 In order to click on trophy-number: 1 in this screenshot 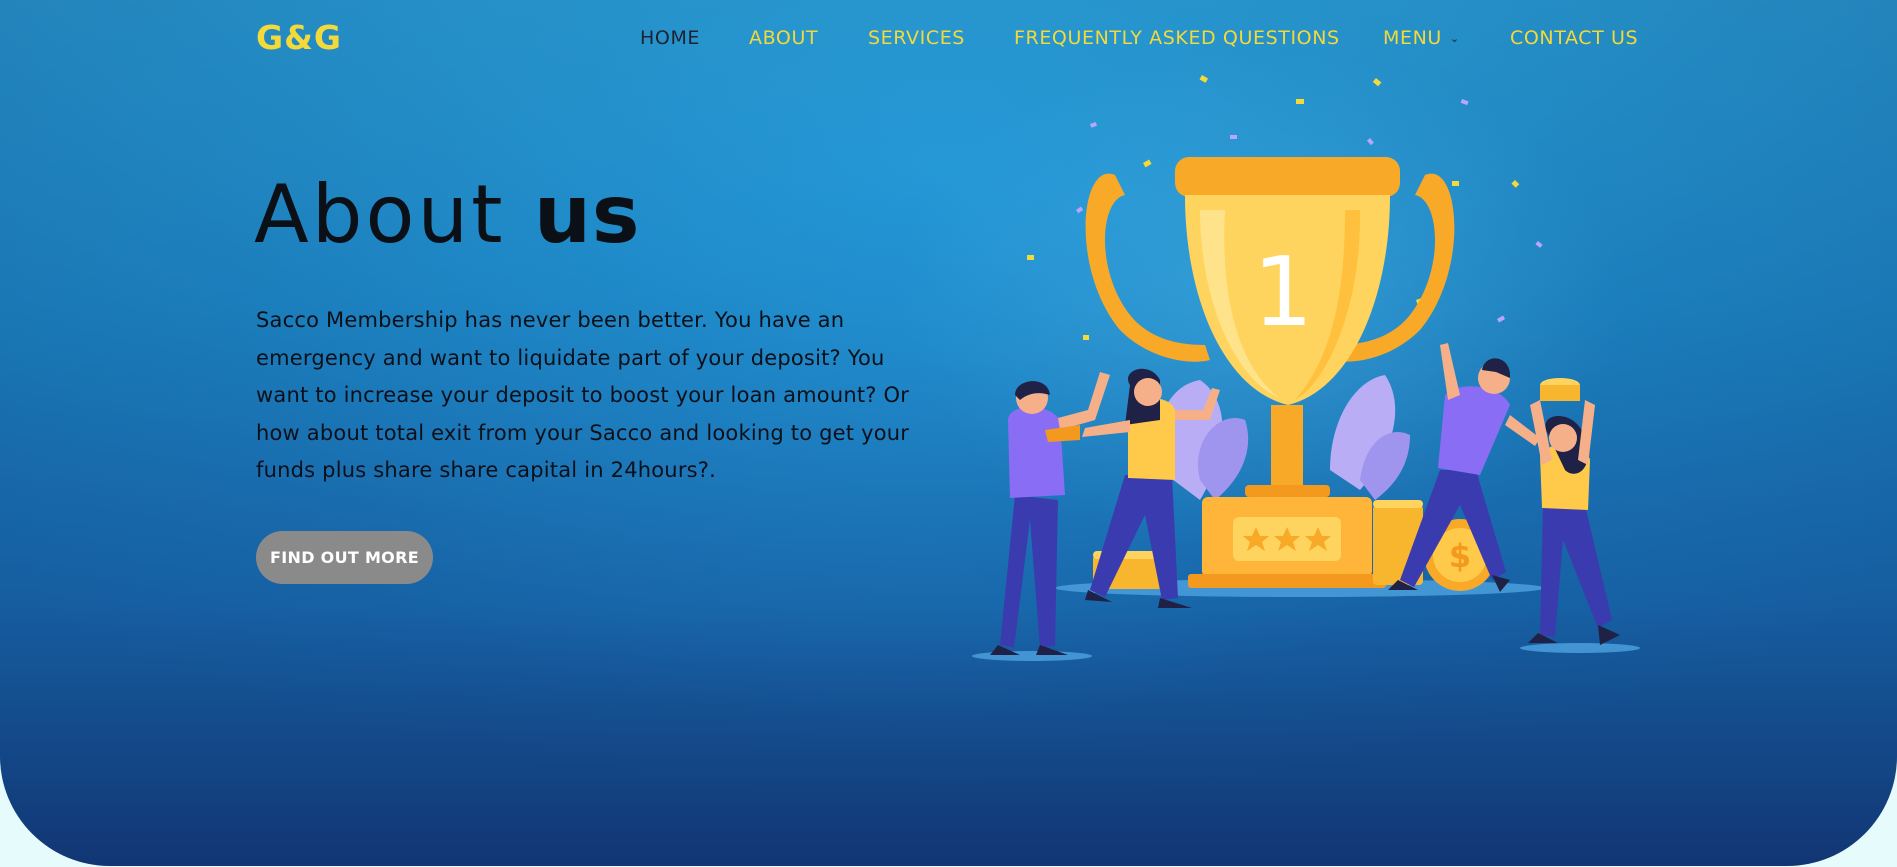, I will do `click(1283, 293)`.